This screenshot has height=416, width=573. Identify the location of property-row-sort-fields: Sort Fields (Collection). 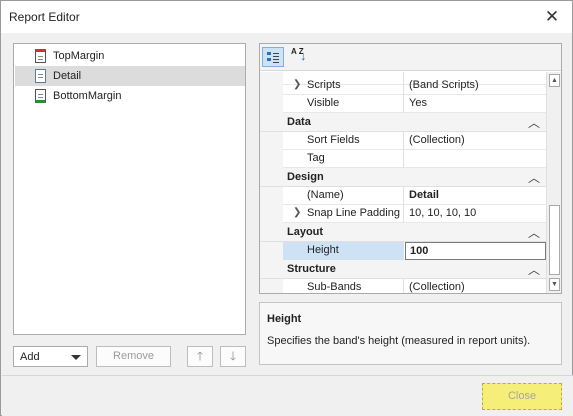
(403, 141).